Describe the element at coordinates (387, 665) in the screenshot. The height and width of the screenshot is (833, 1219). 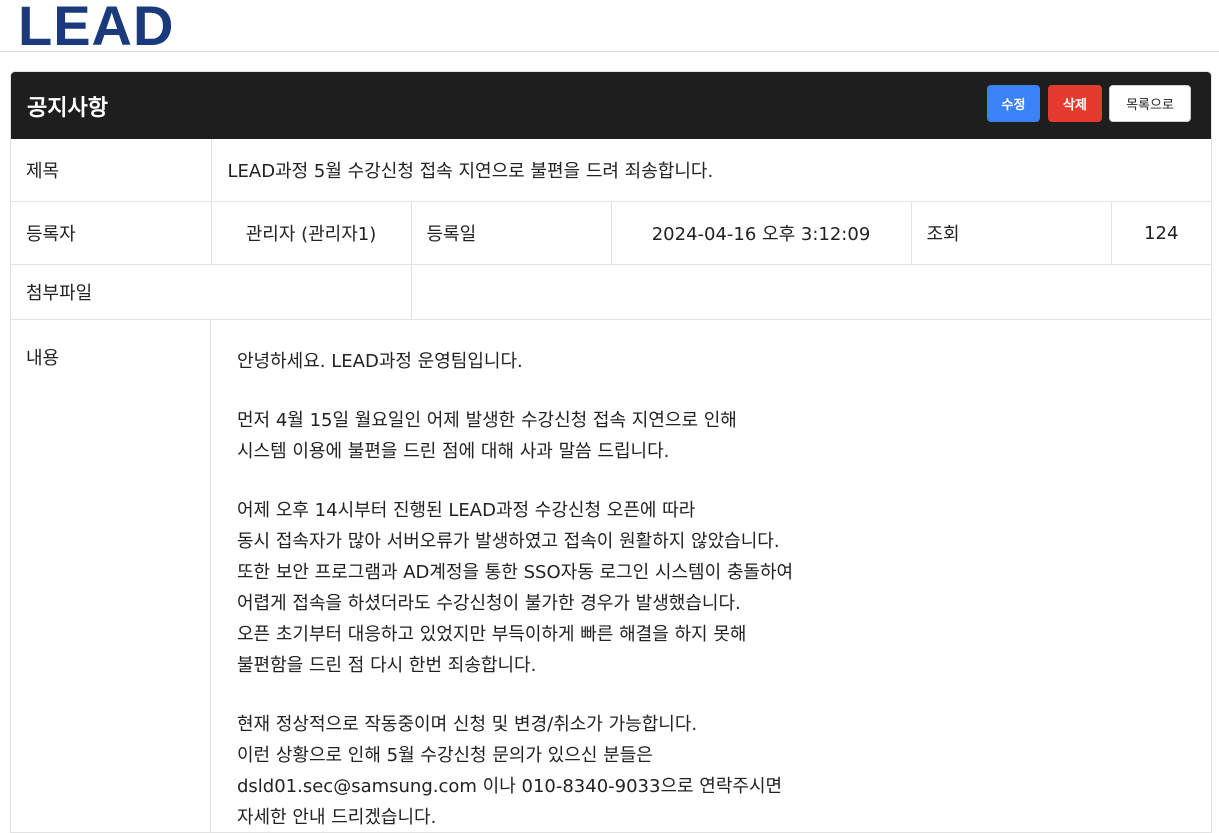
I see `content-line: 불편함을 드린 점 다시 한번 죄송합니다.` at that location.